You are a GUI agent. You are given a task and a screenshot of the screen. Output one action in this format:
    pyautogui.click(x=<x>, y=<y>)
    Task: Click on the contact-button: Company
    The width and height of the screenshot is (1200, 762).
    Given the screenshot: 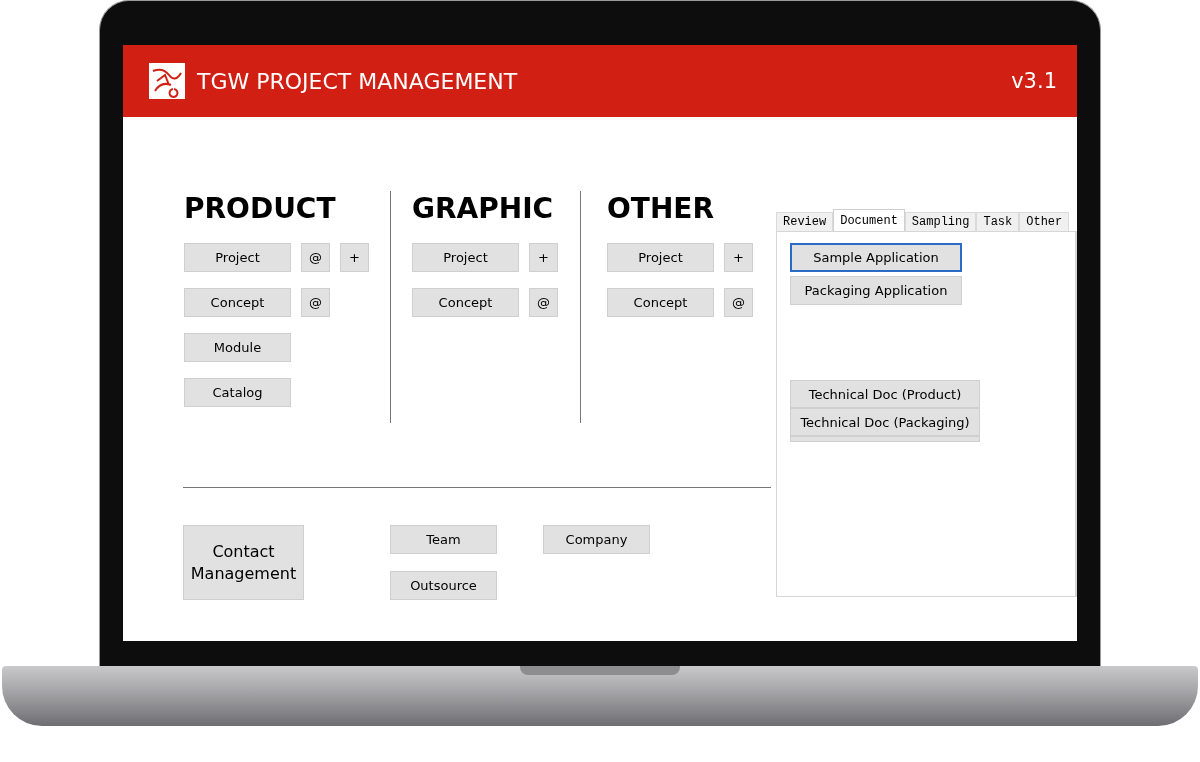 What is the action you would take?
    pyautogui.click(x=596, y=539)
    